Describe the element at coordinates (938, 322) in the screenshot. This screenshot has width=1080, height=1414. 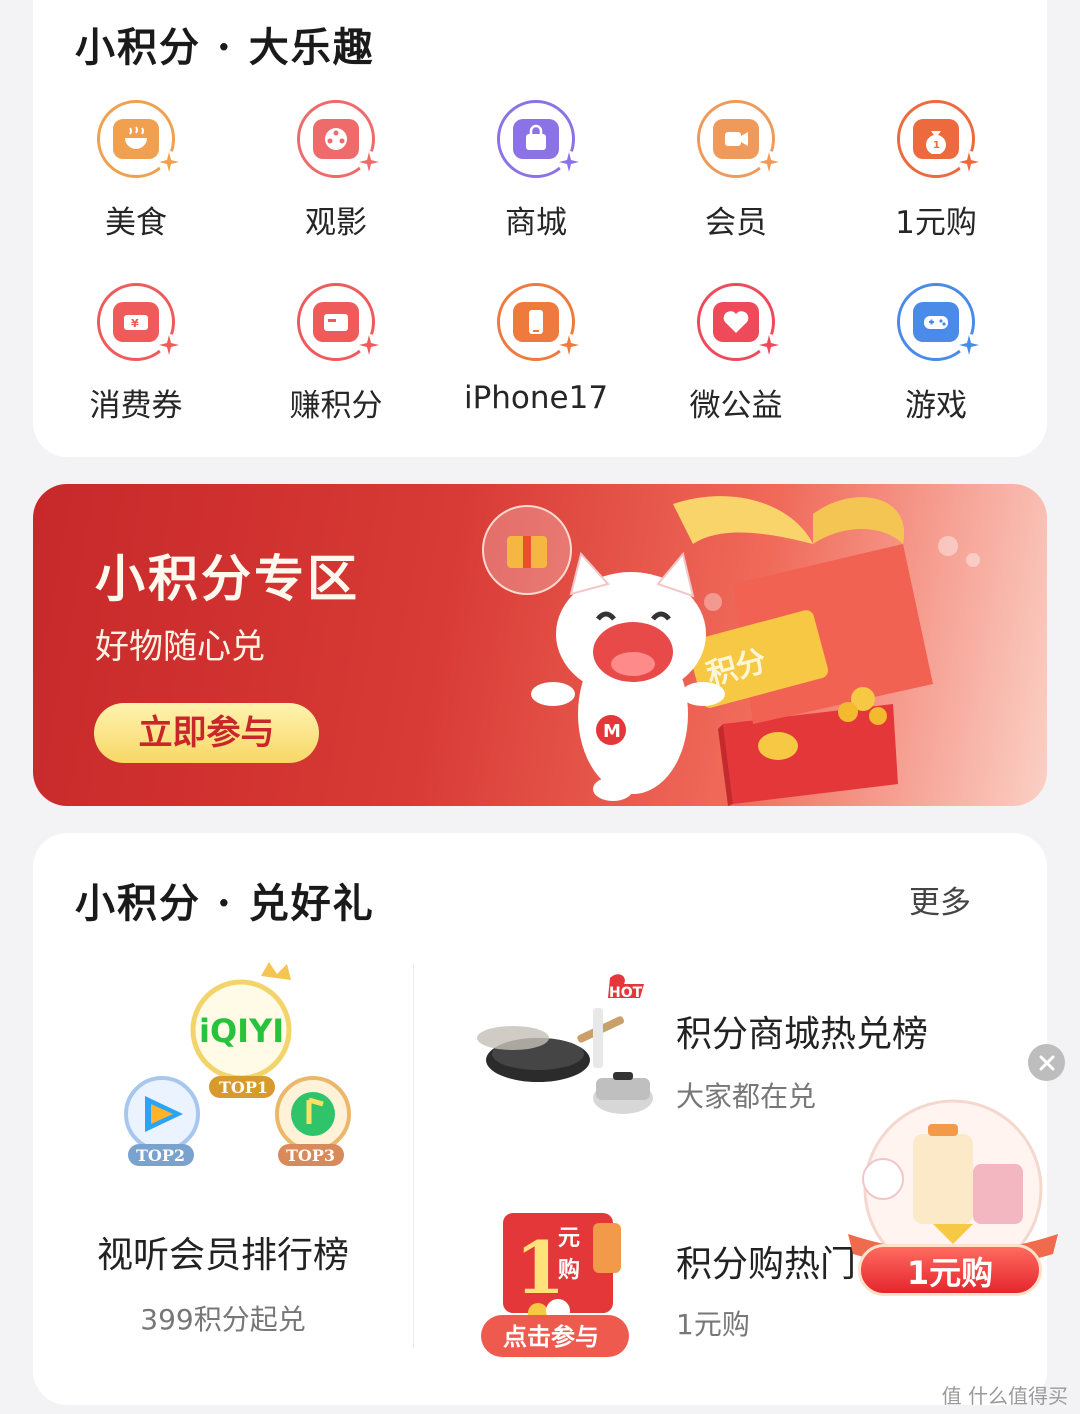
I see `gamepad-icon` at that location.